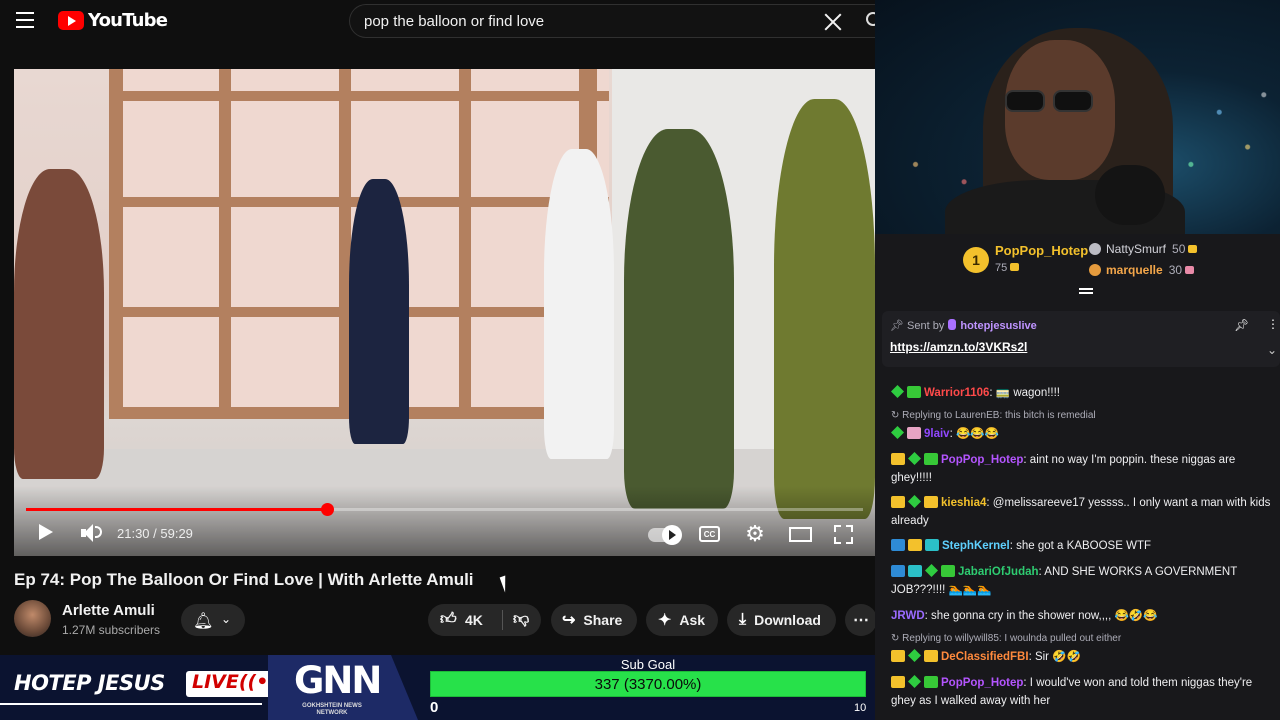 This screenshot has width=1280, height=720. I want to click on channel-name: Arlette Amuli, so click(108, 610).